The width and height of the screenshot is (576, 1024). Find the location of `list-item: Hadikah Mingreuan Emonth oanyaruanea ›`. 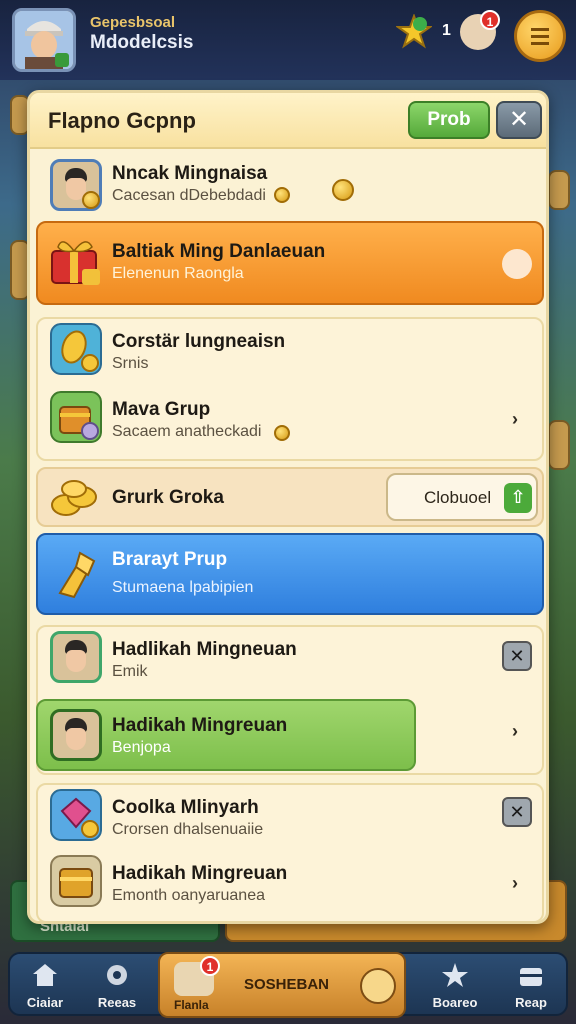

list-item: Hadikah Mingreuan Emonth oanyaruanea › is located at coordinates (291, 885).